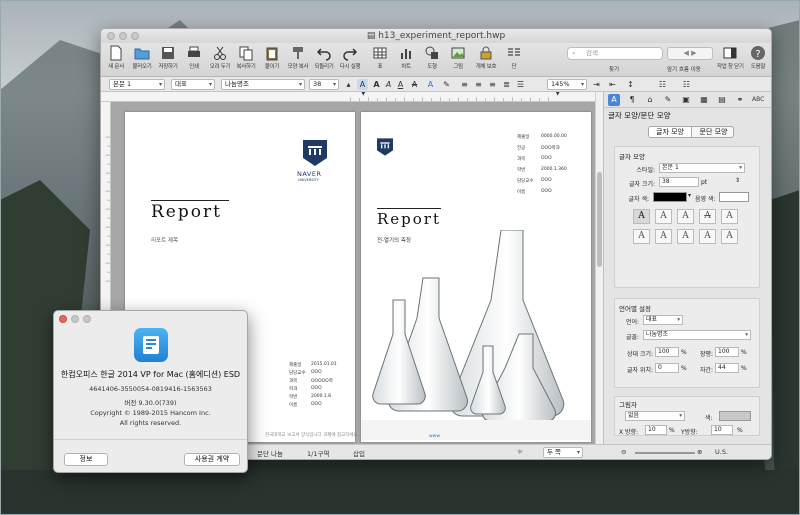 The image size is (800, 515). Describe the element at coordinates (667, 352) in the screenshot. I see `ratio-field: 100` at that location.